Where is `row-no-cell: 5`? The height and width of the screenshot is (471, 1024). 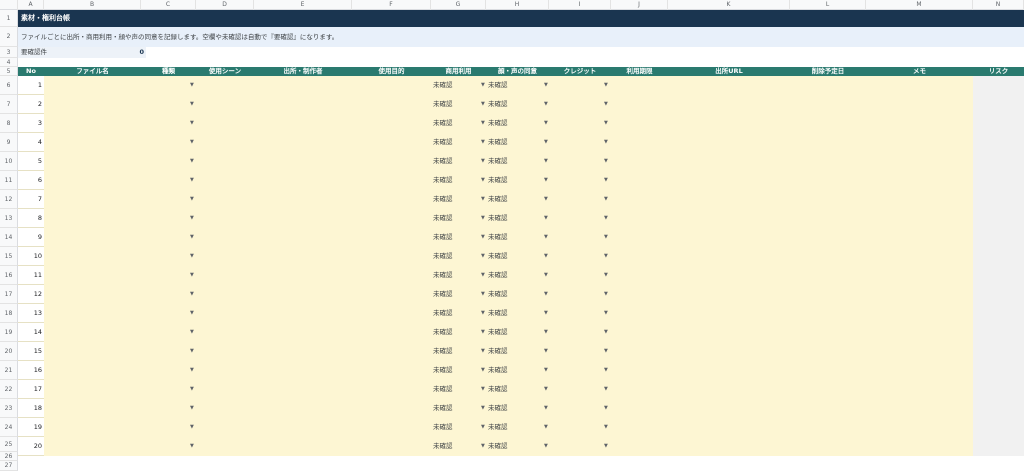 row-no-cell: 5 is located at coordinates (31, 161).